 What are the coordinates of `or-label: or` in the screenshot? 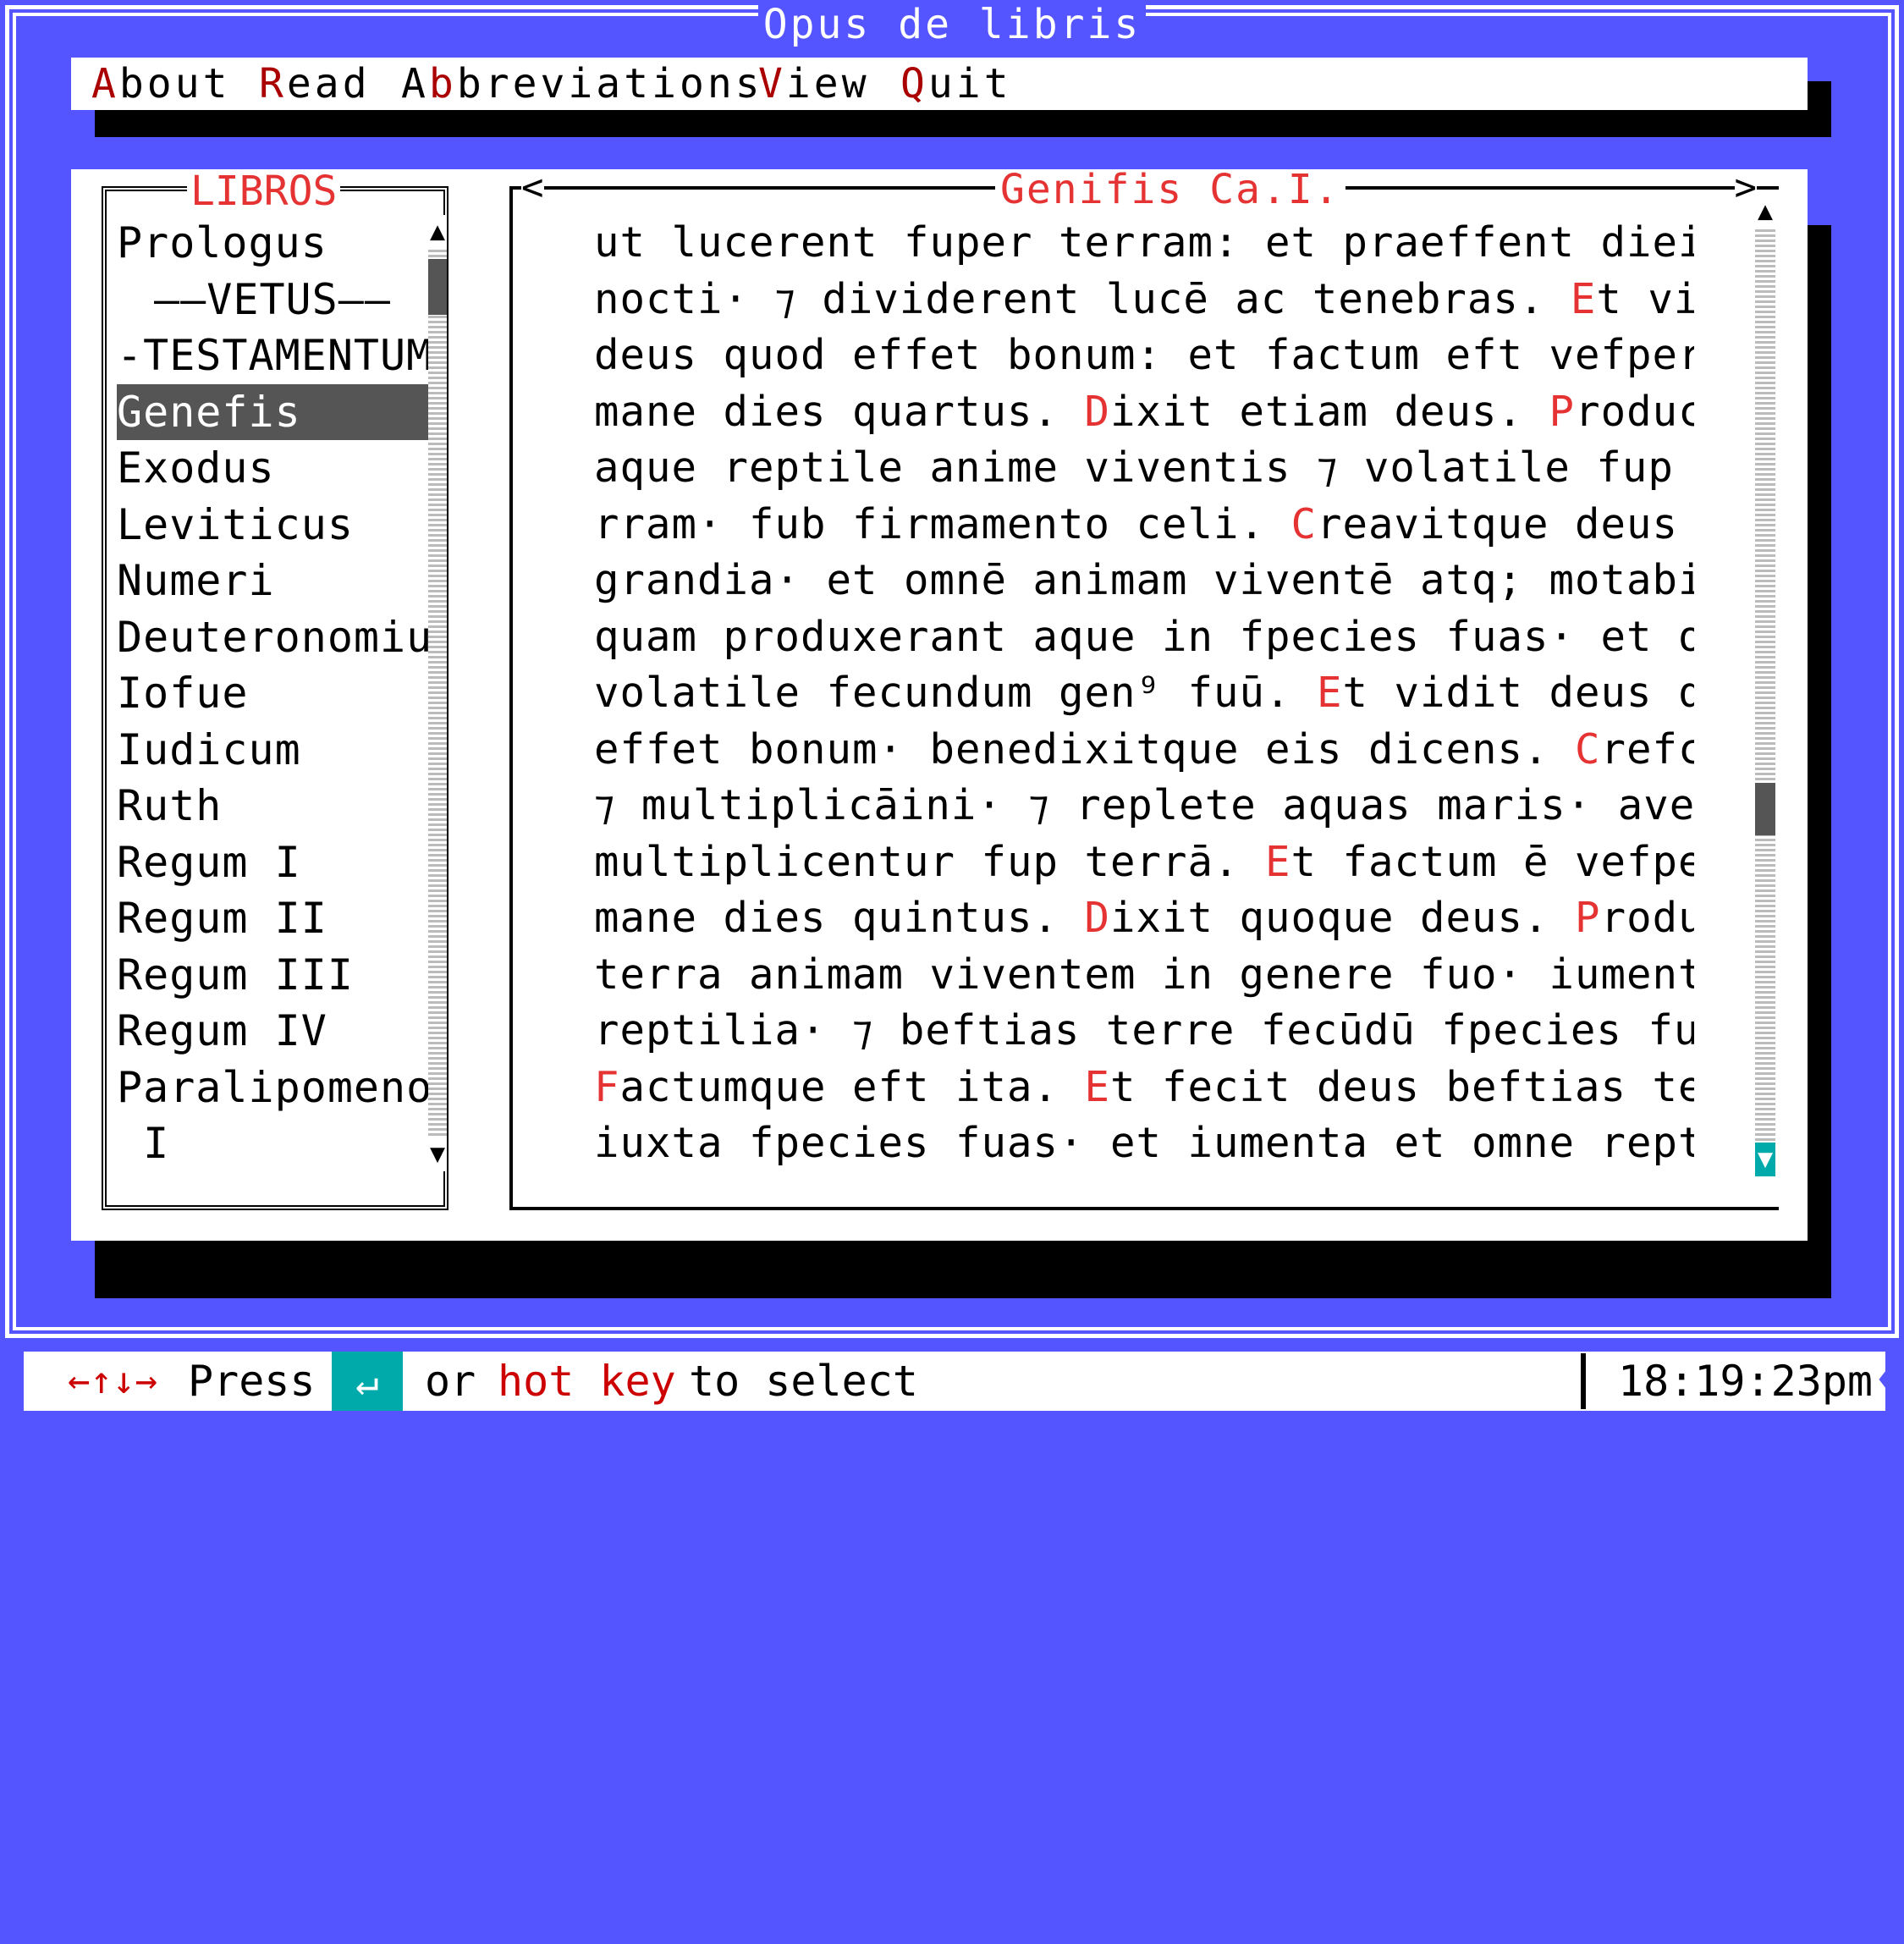 It's located at (450, 1382).